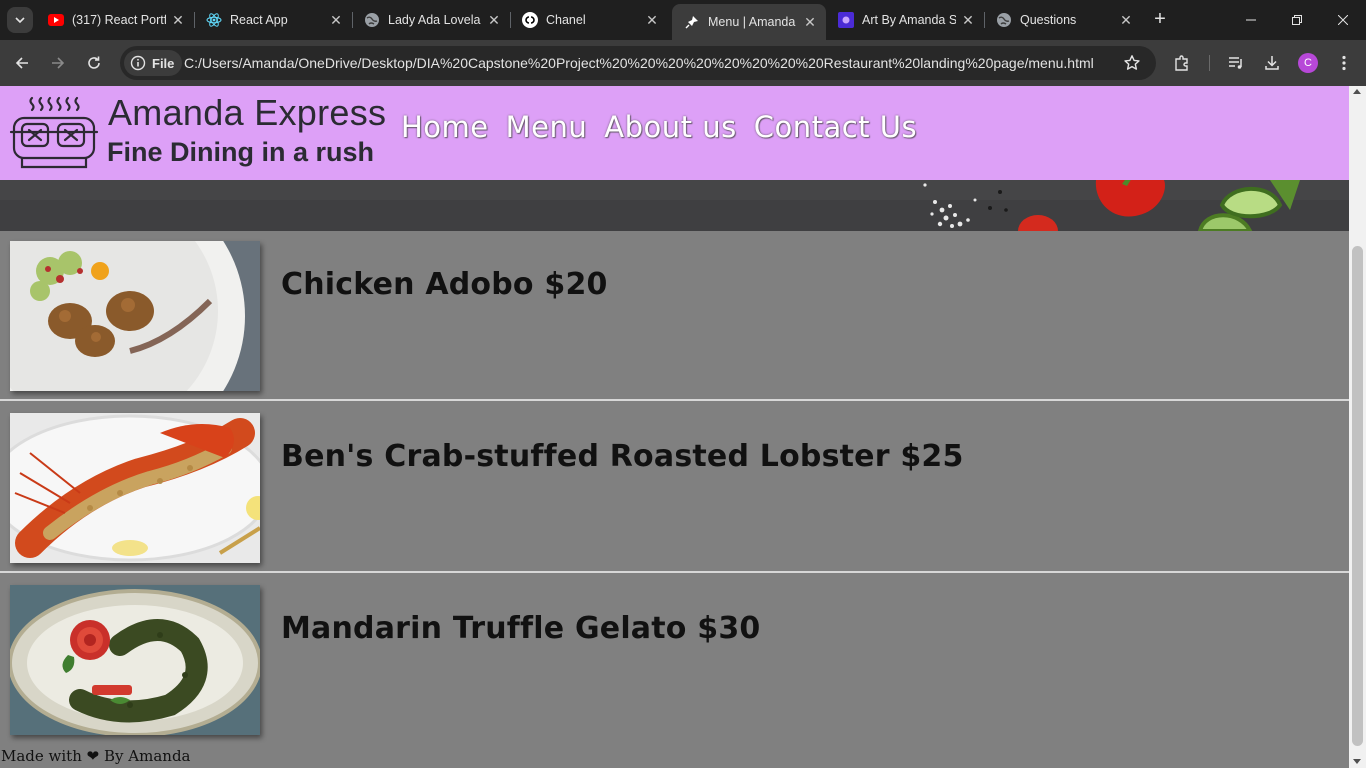 This screenshot has width=1366, height=768. I want to click on forward-button, so click(58, 63).